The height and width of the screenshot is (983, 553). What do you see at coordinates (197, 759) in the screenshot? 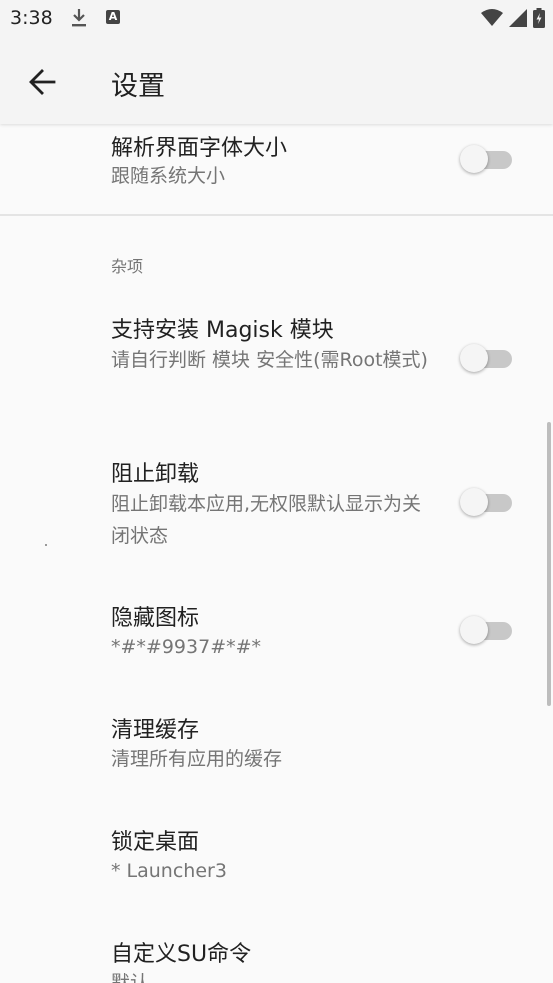
I see `setting-subtitle: 清理所有应用的缓存` at bounding box center [197, 759].